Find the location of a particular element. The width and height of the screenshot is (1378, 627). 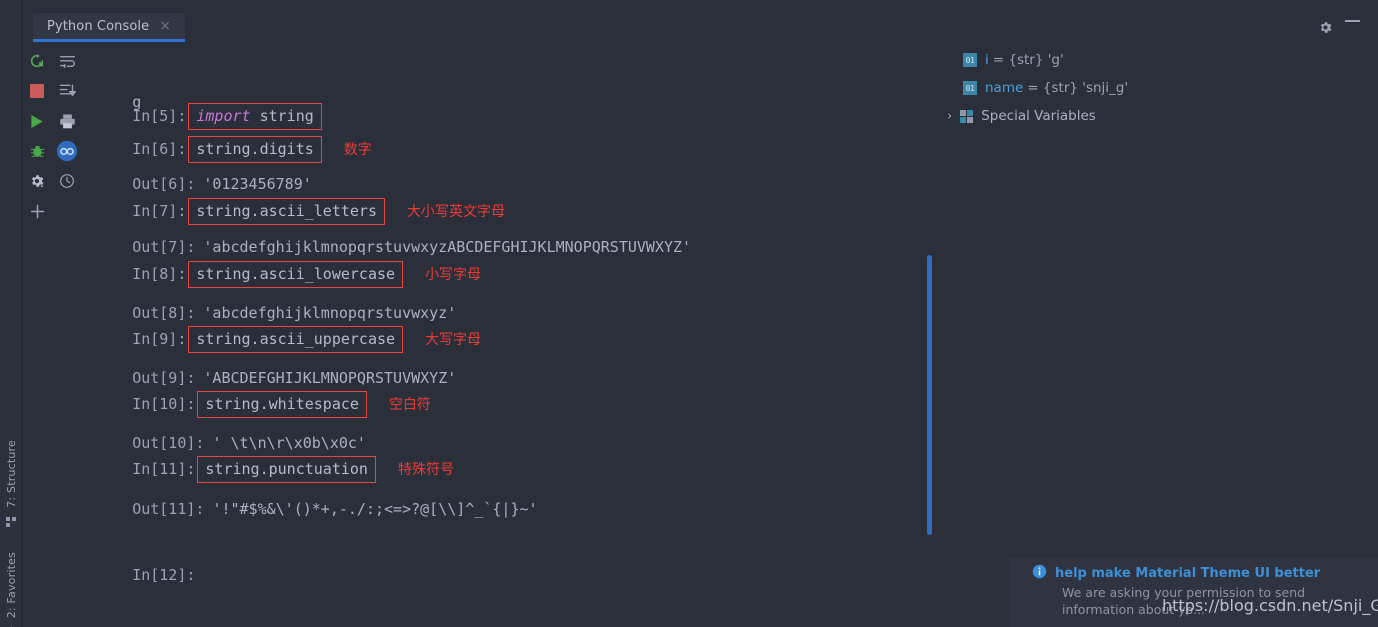

tab-python-console: Python Console × is located at coordinates (109, 27).